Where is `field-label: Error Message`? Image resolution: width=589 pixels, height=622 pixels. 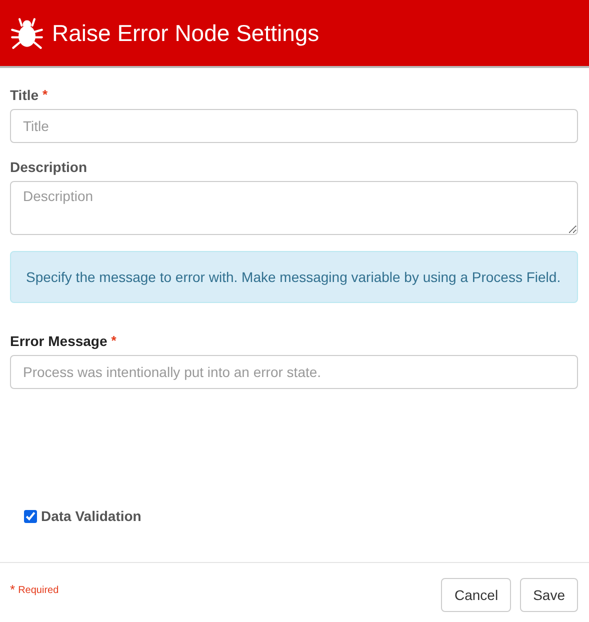
field-label: Error Message is located at coordinates (59, 341).